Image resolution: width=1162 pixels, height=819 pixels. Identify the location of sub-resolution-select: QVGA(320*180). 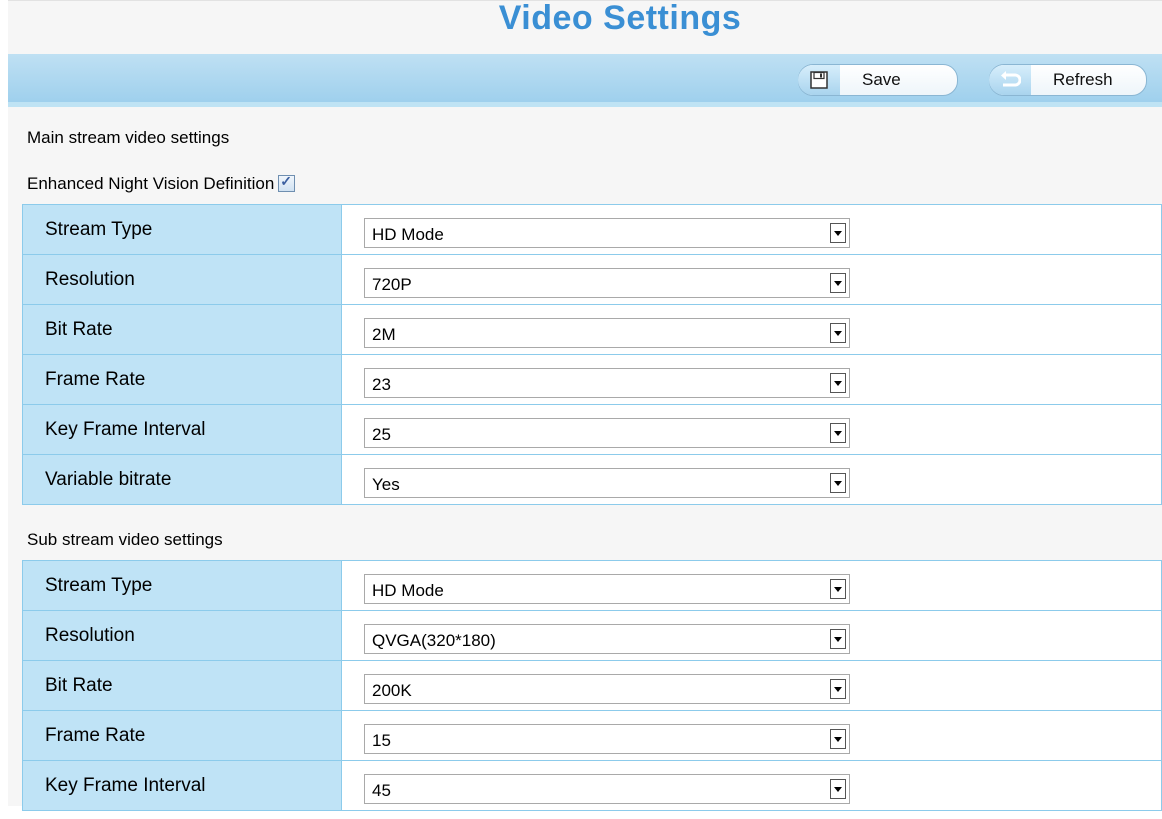
(607, 638).